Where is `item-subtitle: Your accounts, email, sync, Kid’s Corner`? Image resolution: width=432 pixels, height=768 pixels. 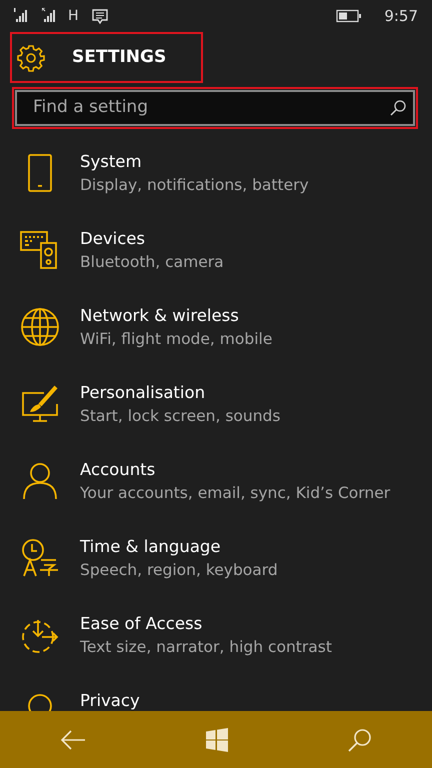
item-subtitle: Your accounts, email, sync, Kid’s Corner is located at coordinates (235, 493).